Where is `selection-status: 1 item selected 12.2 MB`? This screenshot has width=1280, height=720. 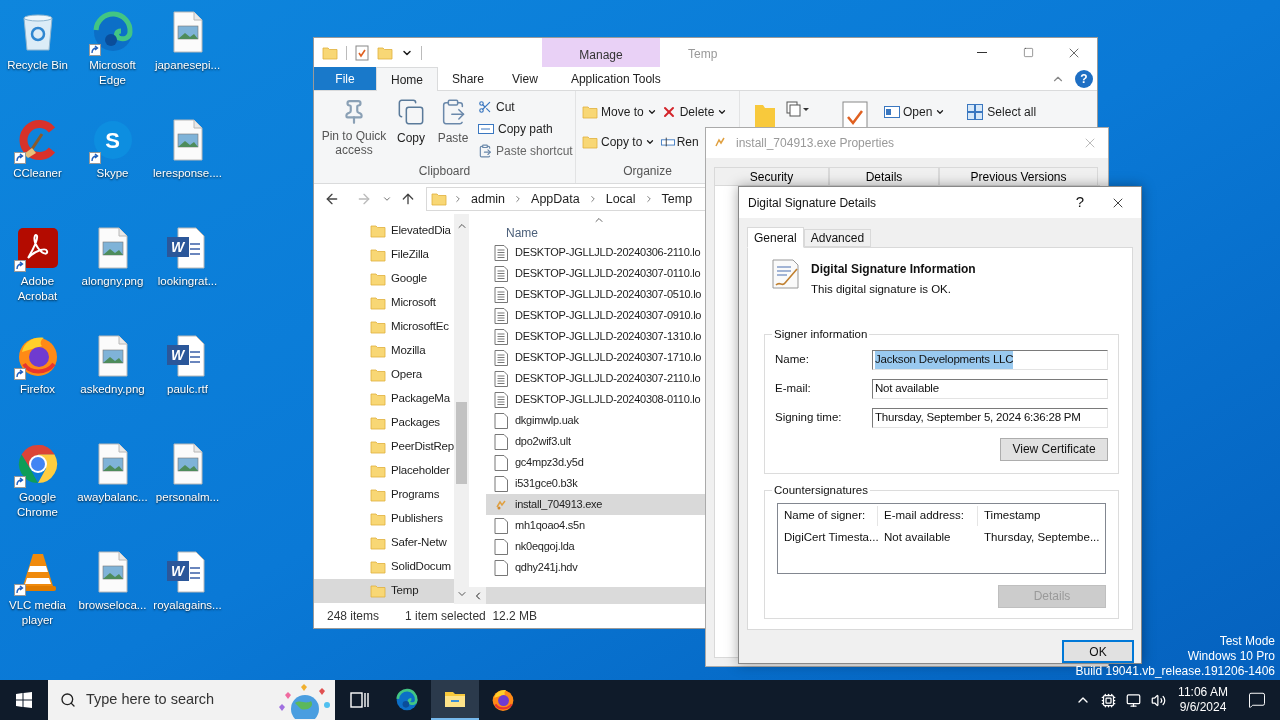
selection-status: 1 item selected 12.2 MB is located at coordinates (471, 616).